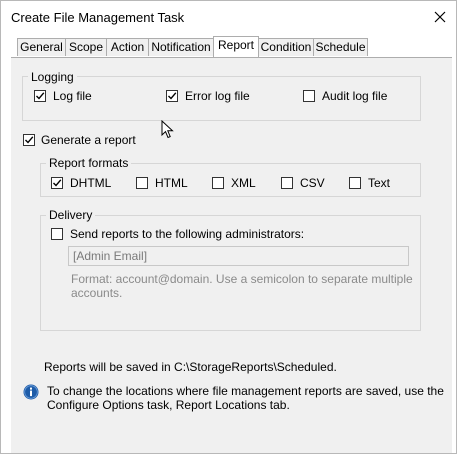  I want to click on generate-report-checkbox, so click(29, 140).